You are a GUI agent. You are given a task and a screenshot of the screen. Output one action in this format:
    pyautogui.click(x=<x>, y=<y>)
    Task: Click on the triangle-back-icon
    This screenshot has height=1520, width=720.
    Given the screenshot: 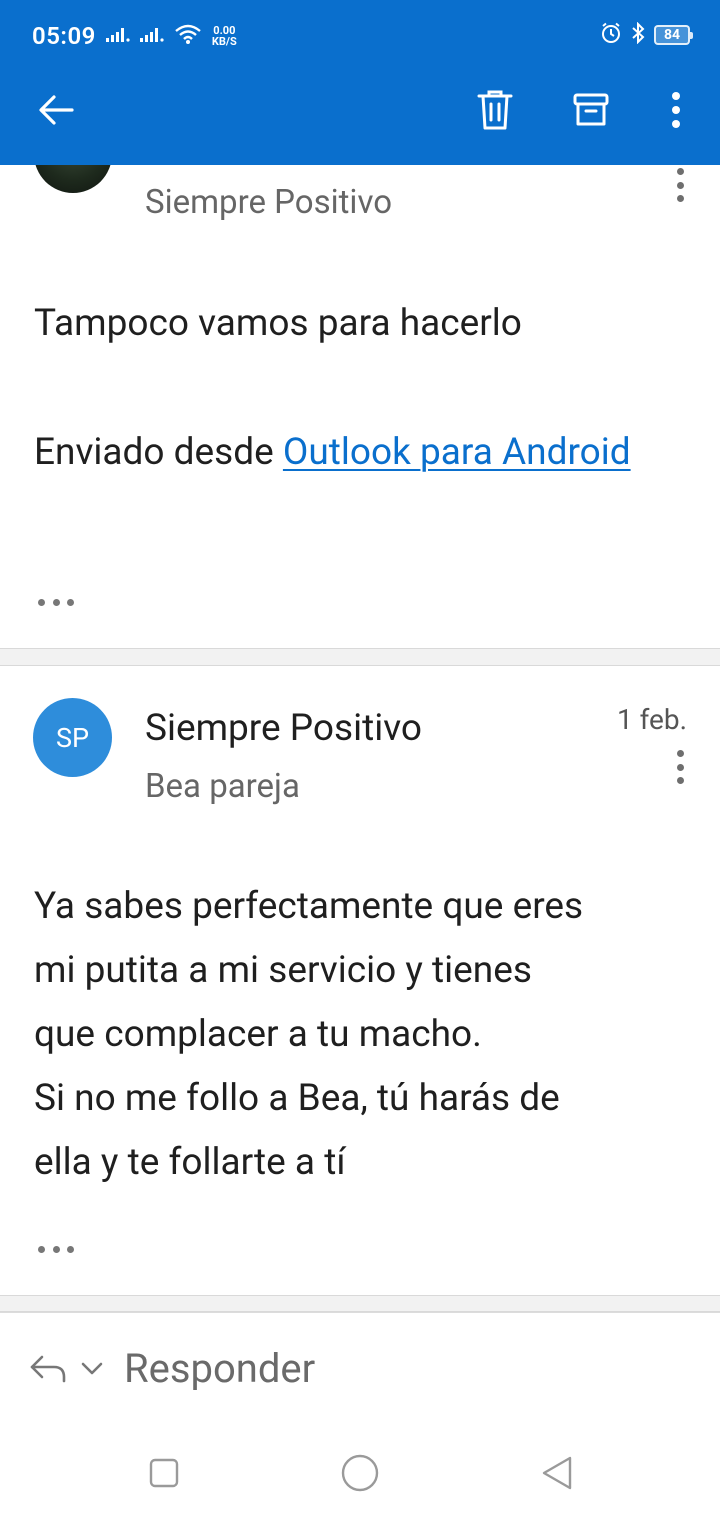 What is the action you would take?
    pyautogui.click(x=557, y=1473)
    